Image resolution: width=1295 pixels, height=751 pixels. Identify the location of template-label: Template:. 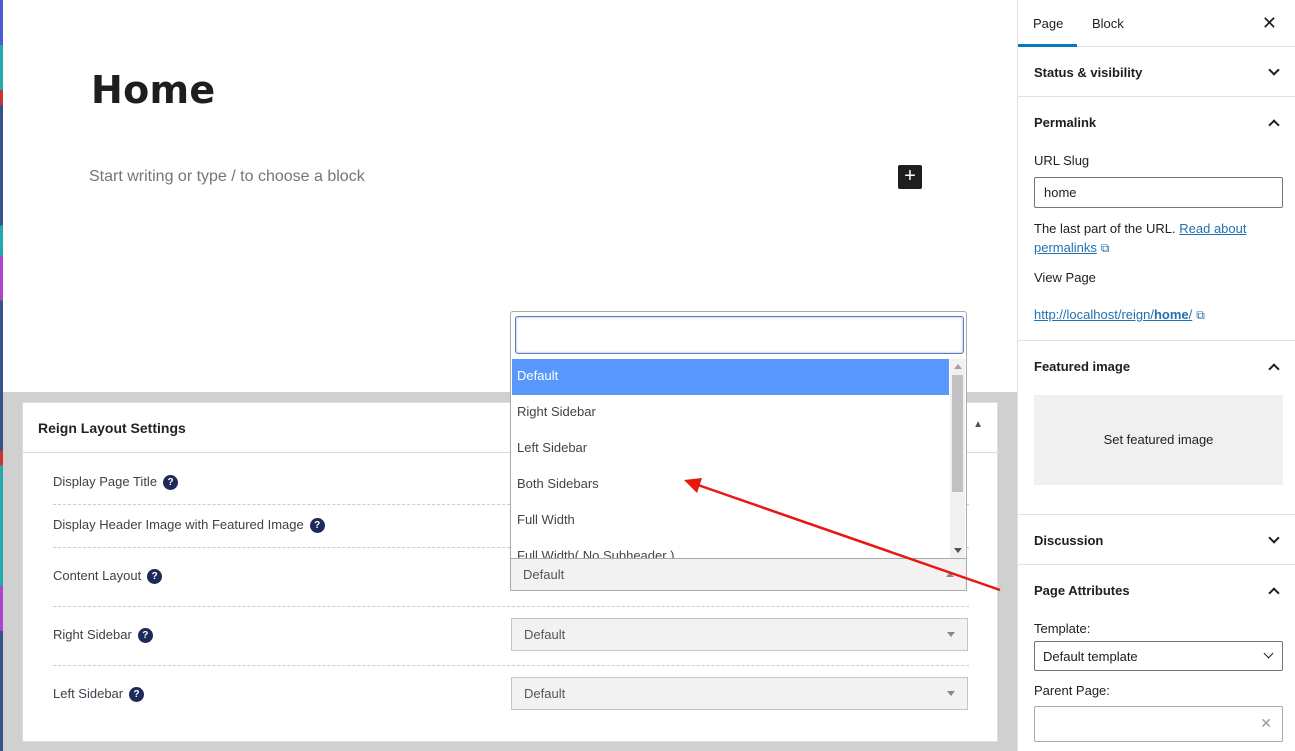
(1062, 628).